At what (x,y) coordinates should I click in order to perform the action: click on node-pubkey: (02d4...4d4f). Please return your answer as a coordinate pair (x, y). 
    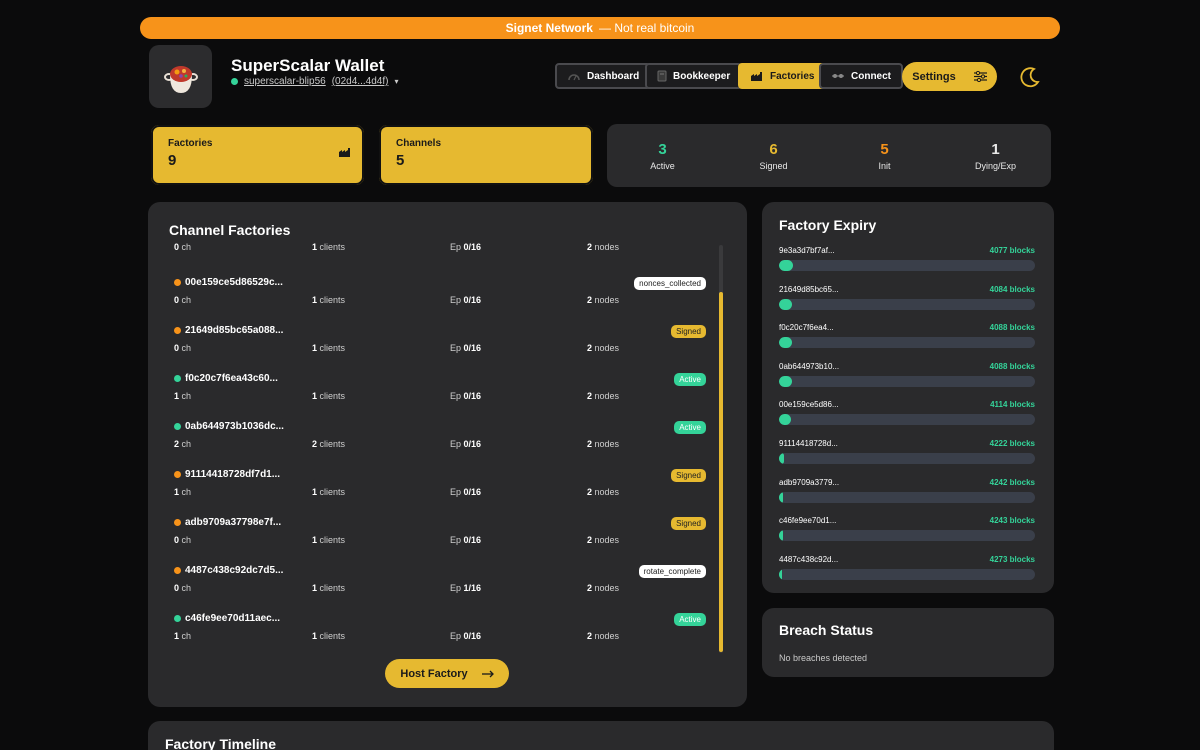
    Looking at the image, I should click on (360, 81).